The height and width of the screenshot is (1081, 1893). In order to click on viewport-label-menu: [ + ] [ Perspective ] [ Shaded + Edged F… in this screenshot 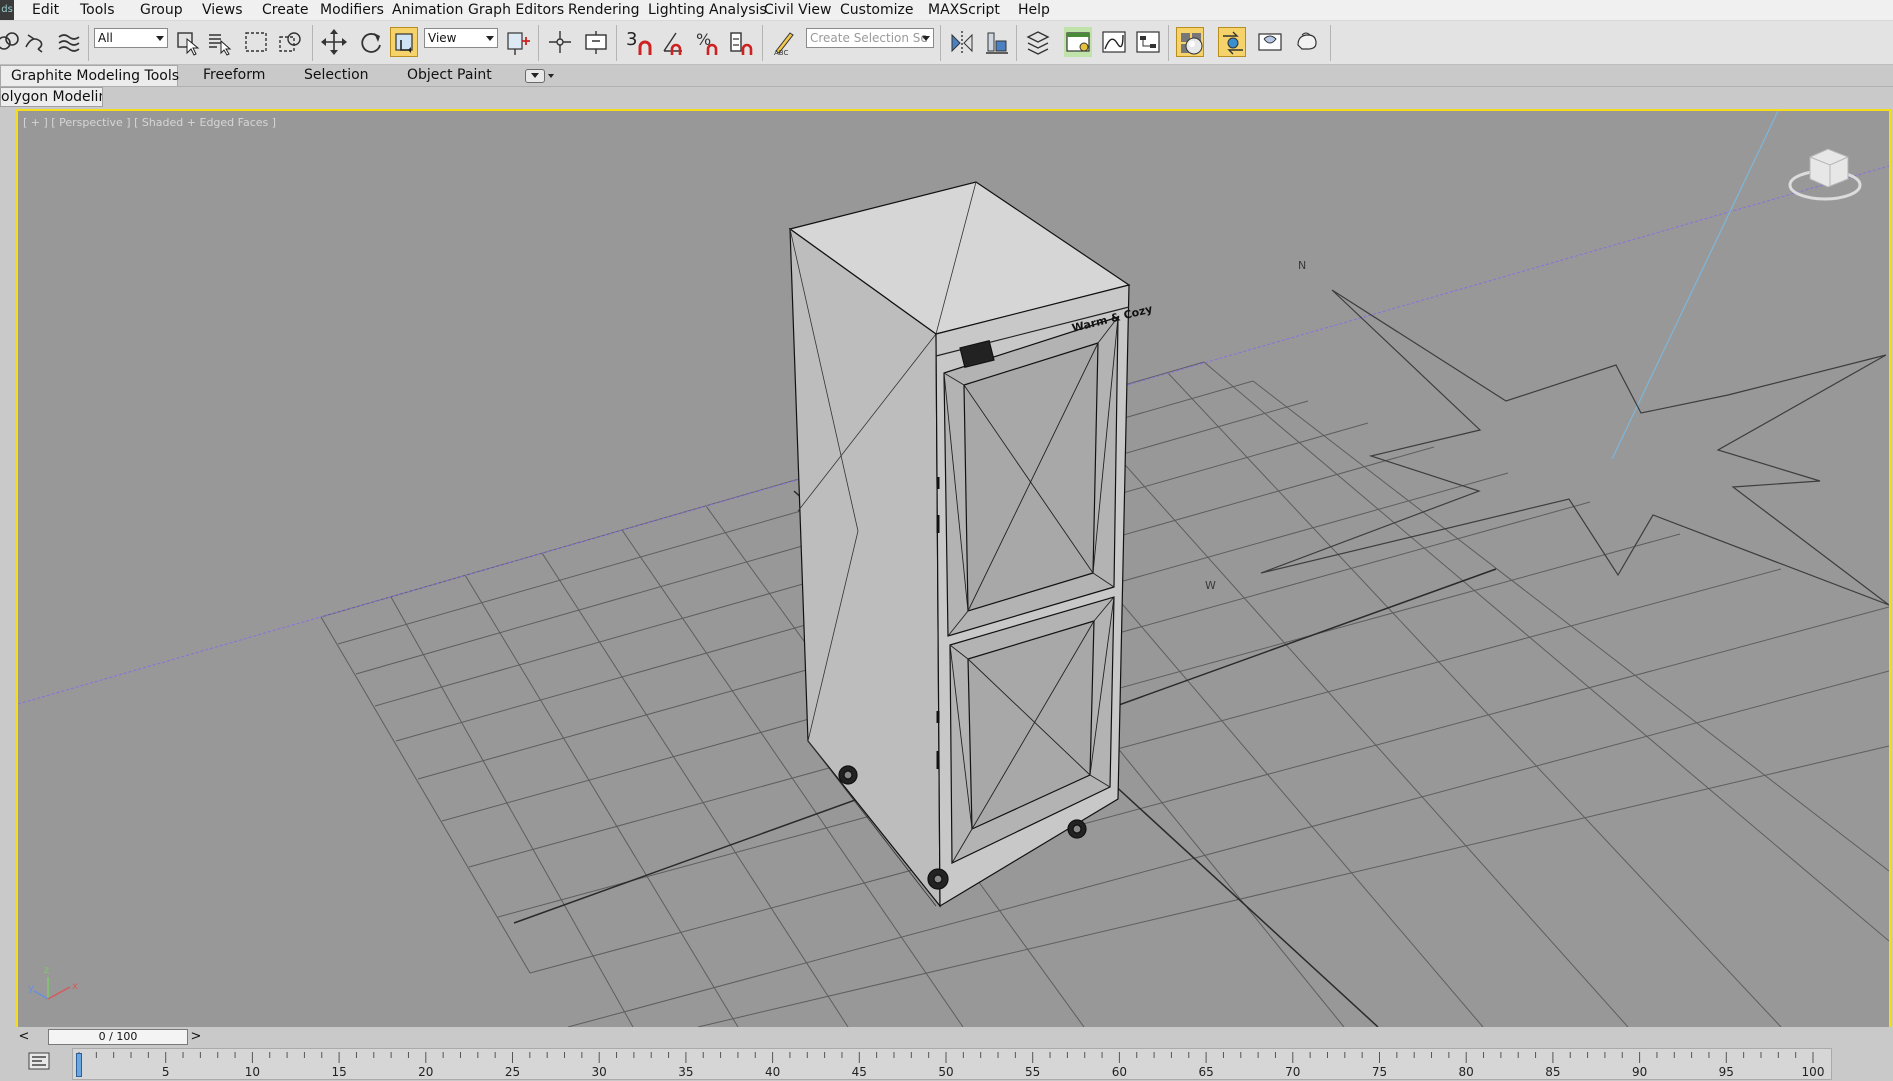, I will do `click(149, 122)`.